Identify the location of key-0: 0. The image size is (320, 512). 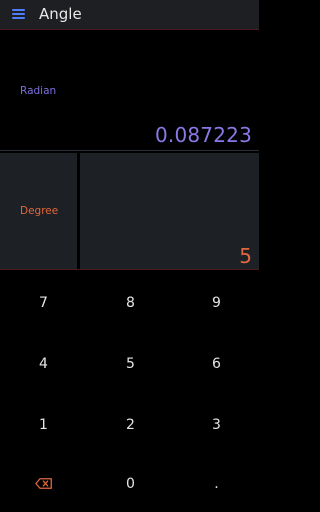
(130, 483).